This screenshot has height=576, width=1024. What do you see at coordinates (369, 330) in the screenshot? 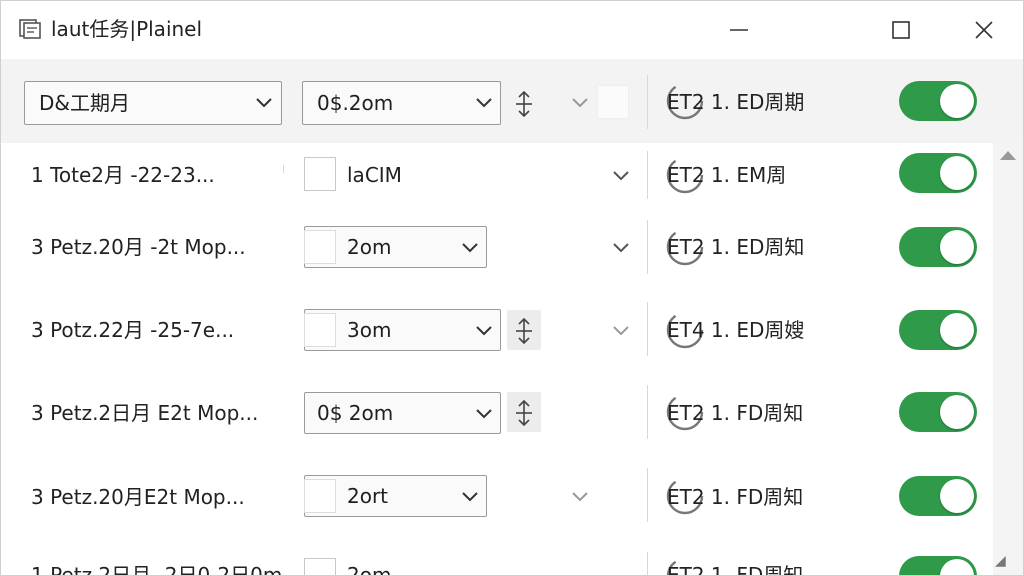
I see `row-select-value: 3om` at bounding box center [369, 330].